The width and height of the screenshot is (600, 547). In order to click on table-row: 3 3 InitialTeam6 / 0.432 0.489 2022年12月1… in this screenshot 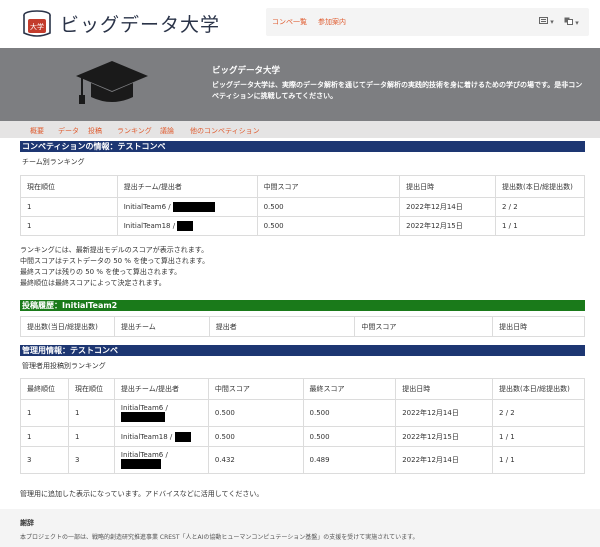, I will do `click(302, 460)`.